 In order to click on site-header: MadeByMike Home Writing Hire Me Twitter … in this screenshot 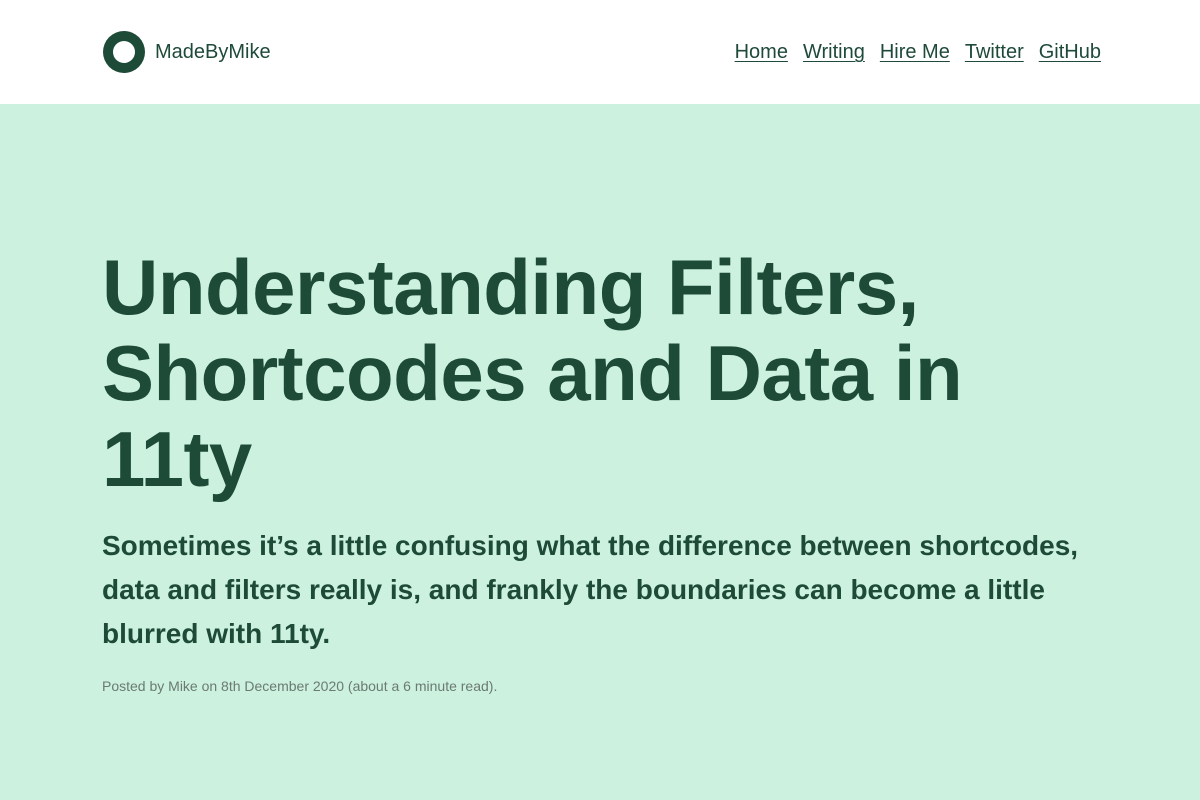, I will do `click(600, 52)`.